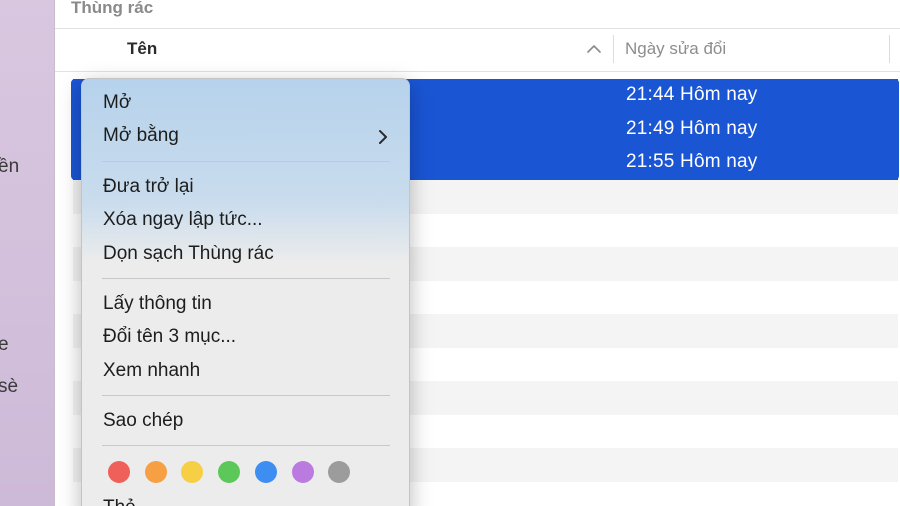  I want to click on tag-blue-icon, so click(265, 472).